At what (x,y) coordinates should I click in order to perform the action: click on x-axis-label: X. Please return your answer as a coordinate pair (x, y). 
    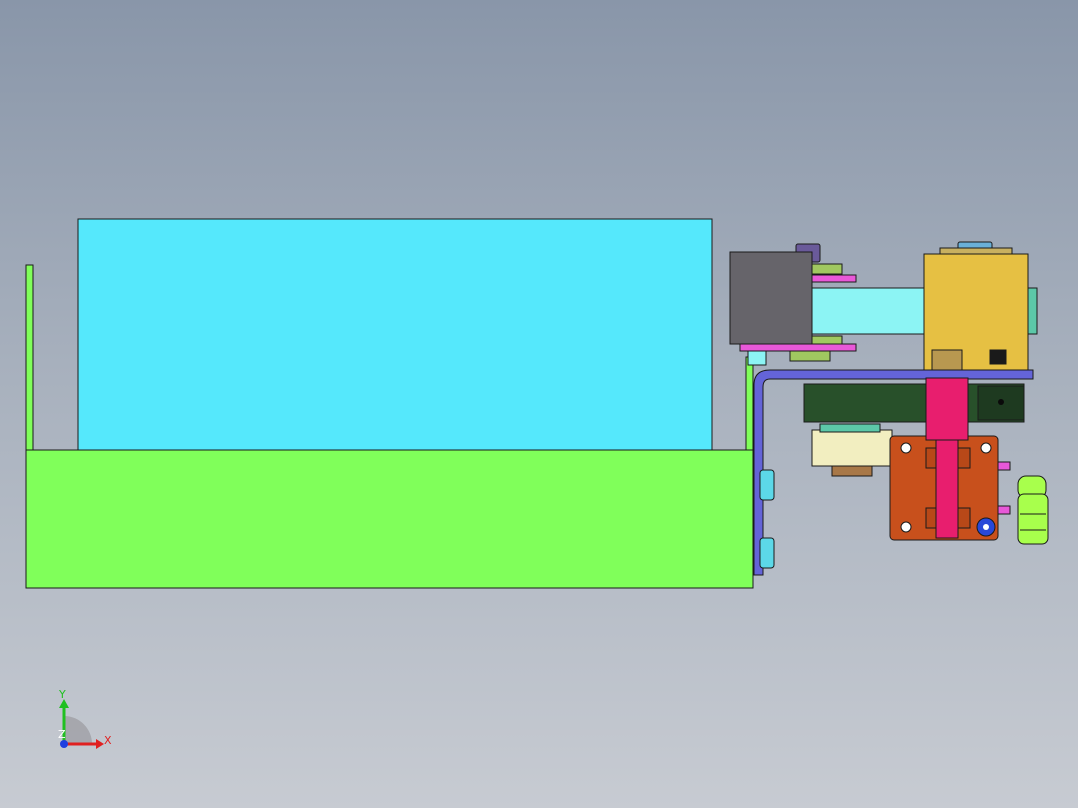
    Looking at the image, I should click on (108, 740).